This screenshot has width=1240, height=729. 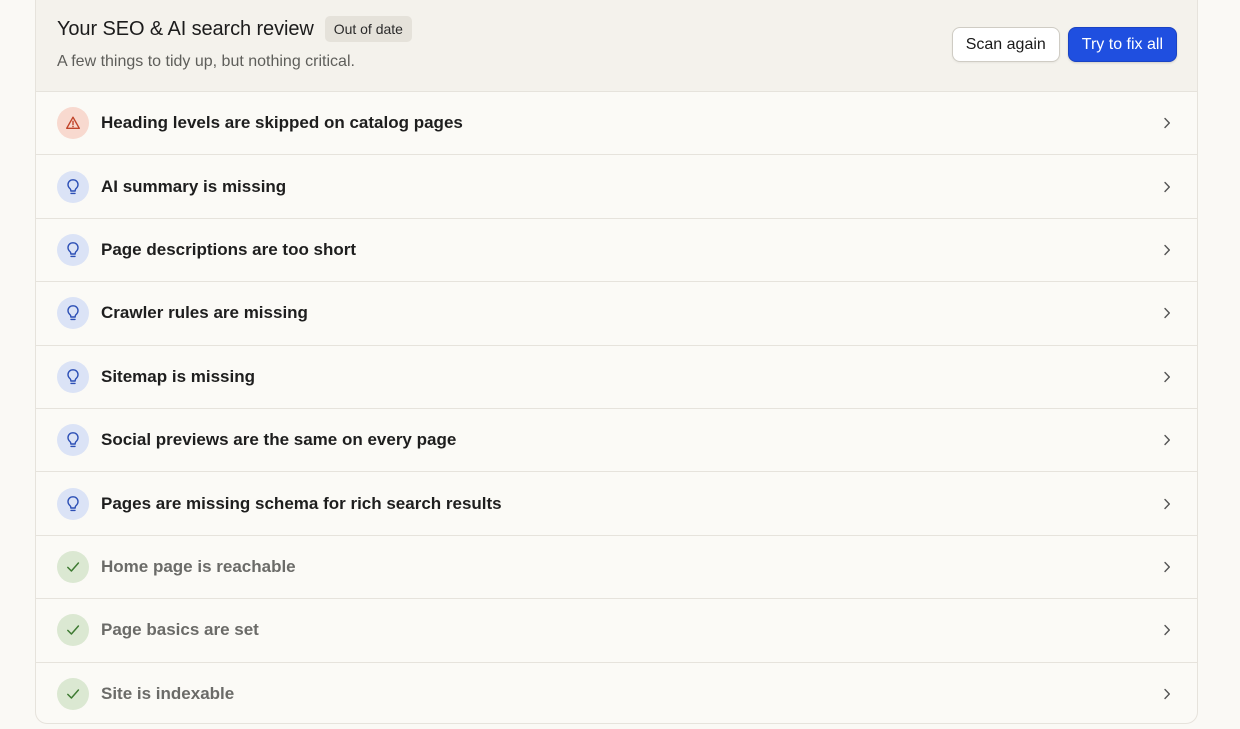 What do you see at coordinates (73, 123) in the screenshot?
I see `warning-triangle-icon` at bounding box center [73, 123].